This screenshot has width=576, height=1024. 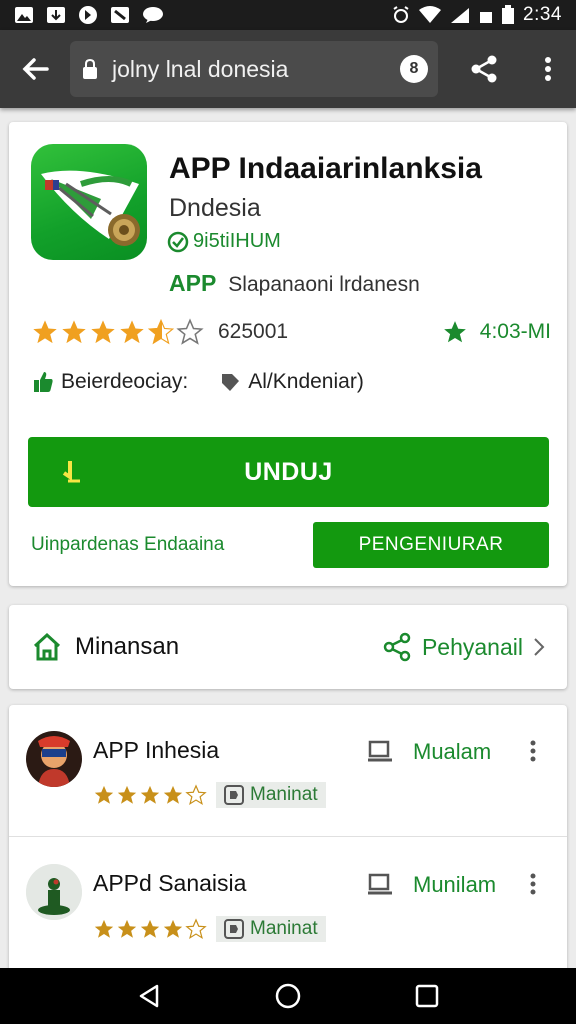 I want to click on share-action: Pehyanail, so click(x=463, y=647).